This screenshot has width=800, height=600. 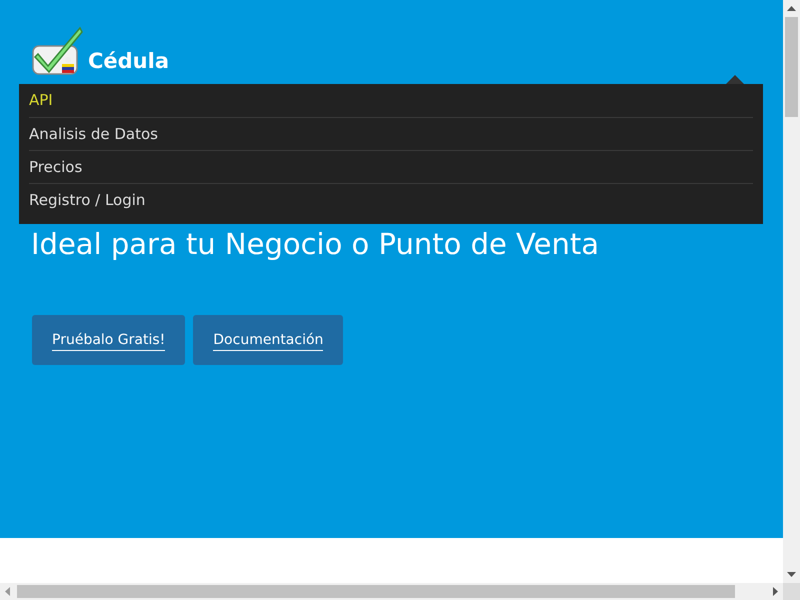 I want to click on hero-button: Documentación, so click(x=268, y=340).